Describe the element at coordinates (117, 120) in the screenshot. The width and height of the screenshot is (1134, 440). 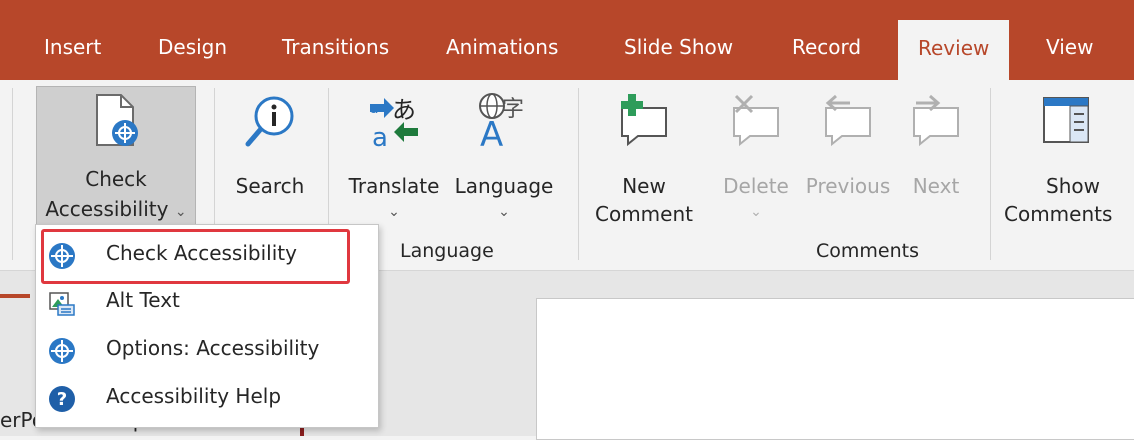
I see `accessibility-document-icon` at that location.